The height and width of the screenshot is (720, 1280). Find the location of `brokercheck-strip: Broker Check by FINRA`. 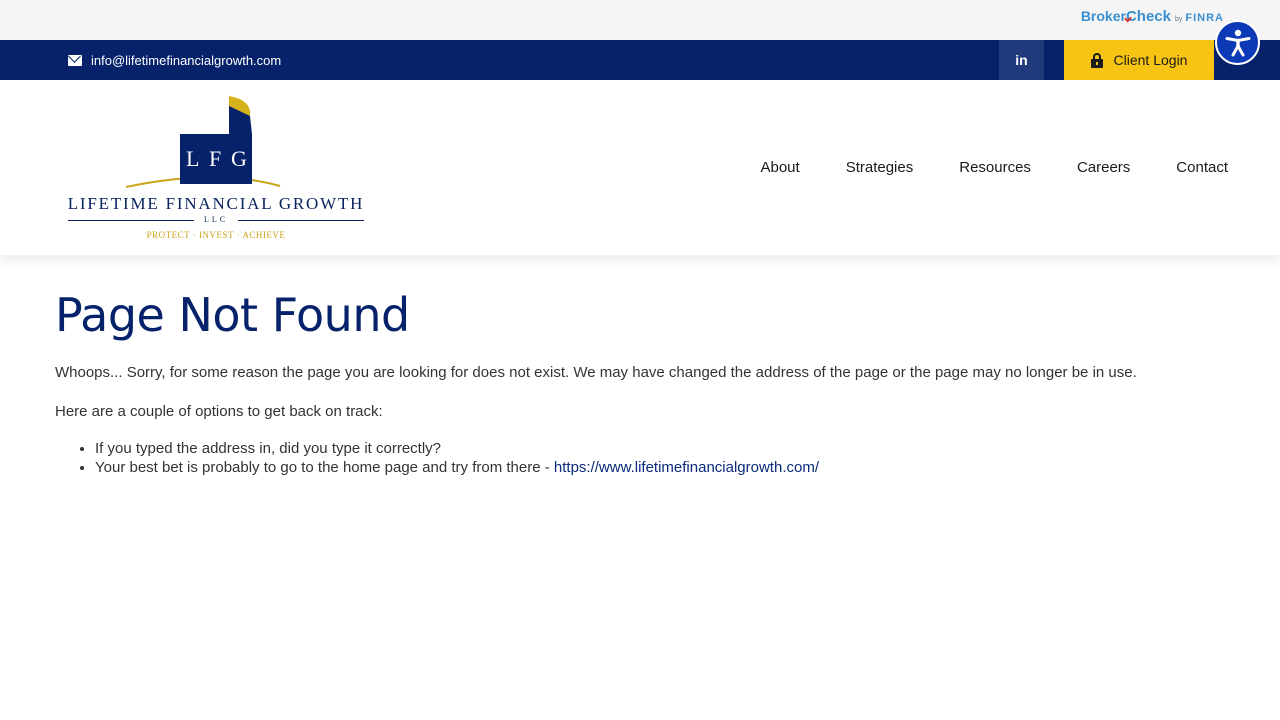

brokercheck-strip: Broker Check by FINRA is located at coordinates (640, 20).